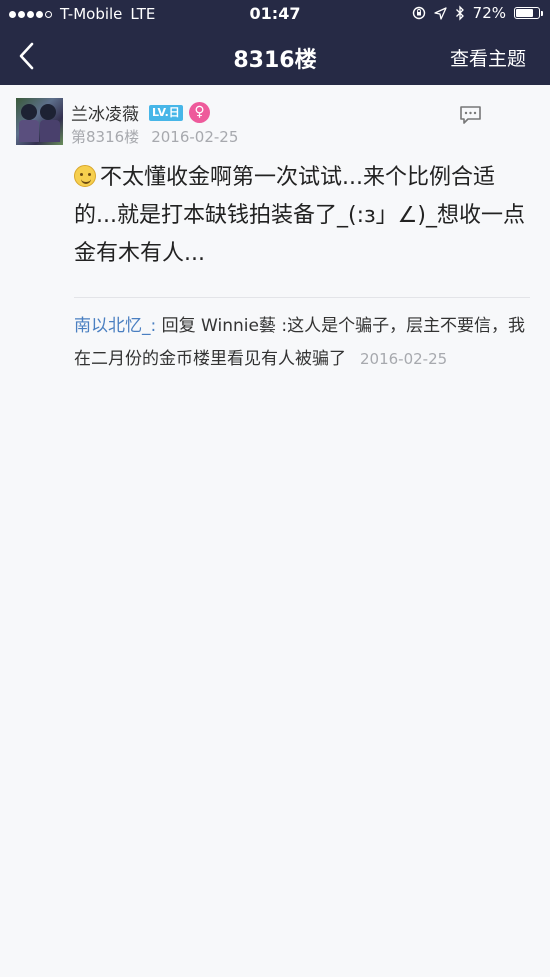  Describe the element at coordinates (275, 56) in the screenshot. I see `navigation-bar: 8316楼 查看主题` at that location.